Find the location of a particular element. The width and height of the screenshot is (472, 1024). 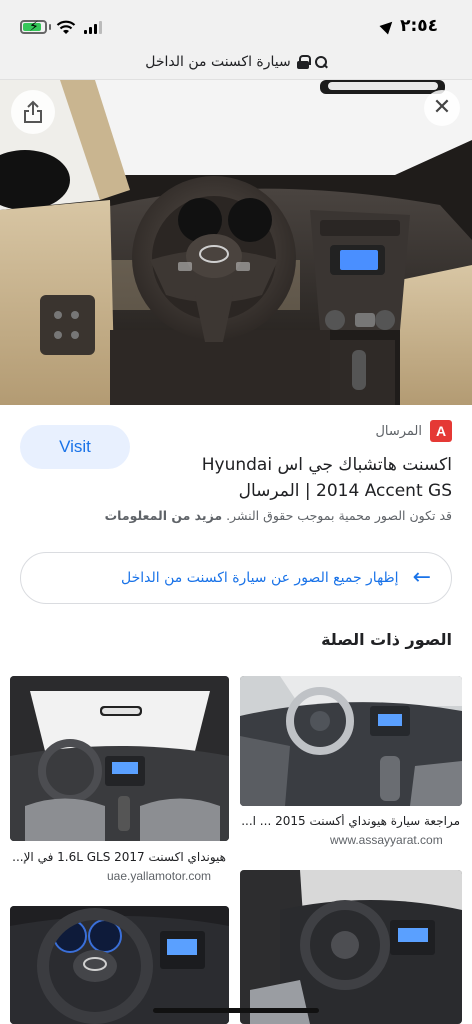

address-bar: سيارة اكسنت من الداخل is located at coordinates (236, 62).